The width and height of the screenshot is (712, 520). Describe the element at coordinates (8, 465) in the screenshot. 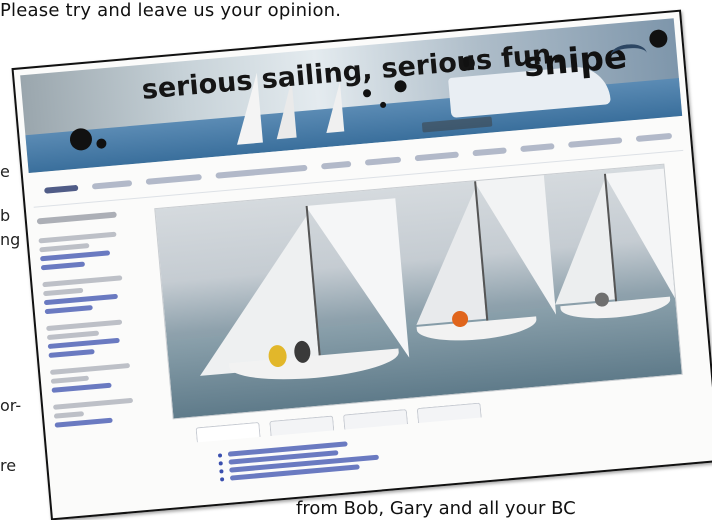

I see `side-text-fragment: re` at that location.